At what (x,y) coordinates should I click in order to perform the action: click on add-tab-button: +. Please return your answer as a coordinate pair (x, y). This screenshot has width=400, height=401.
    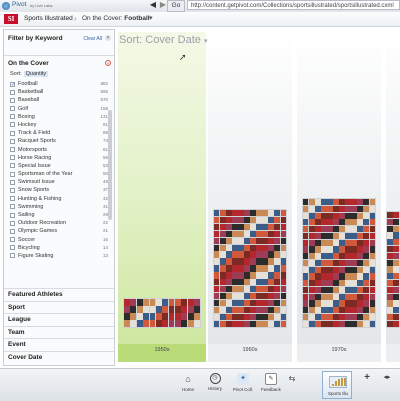
    Looking at the image, I should click on (367, 385).